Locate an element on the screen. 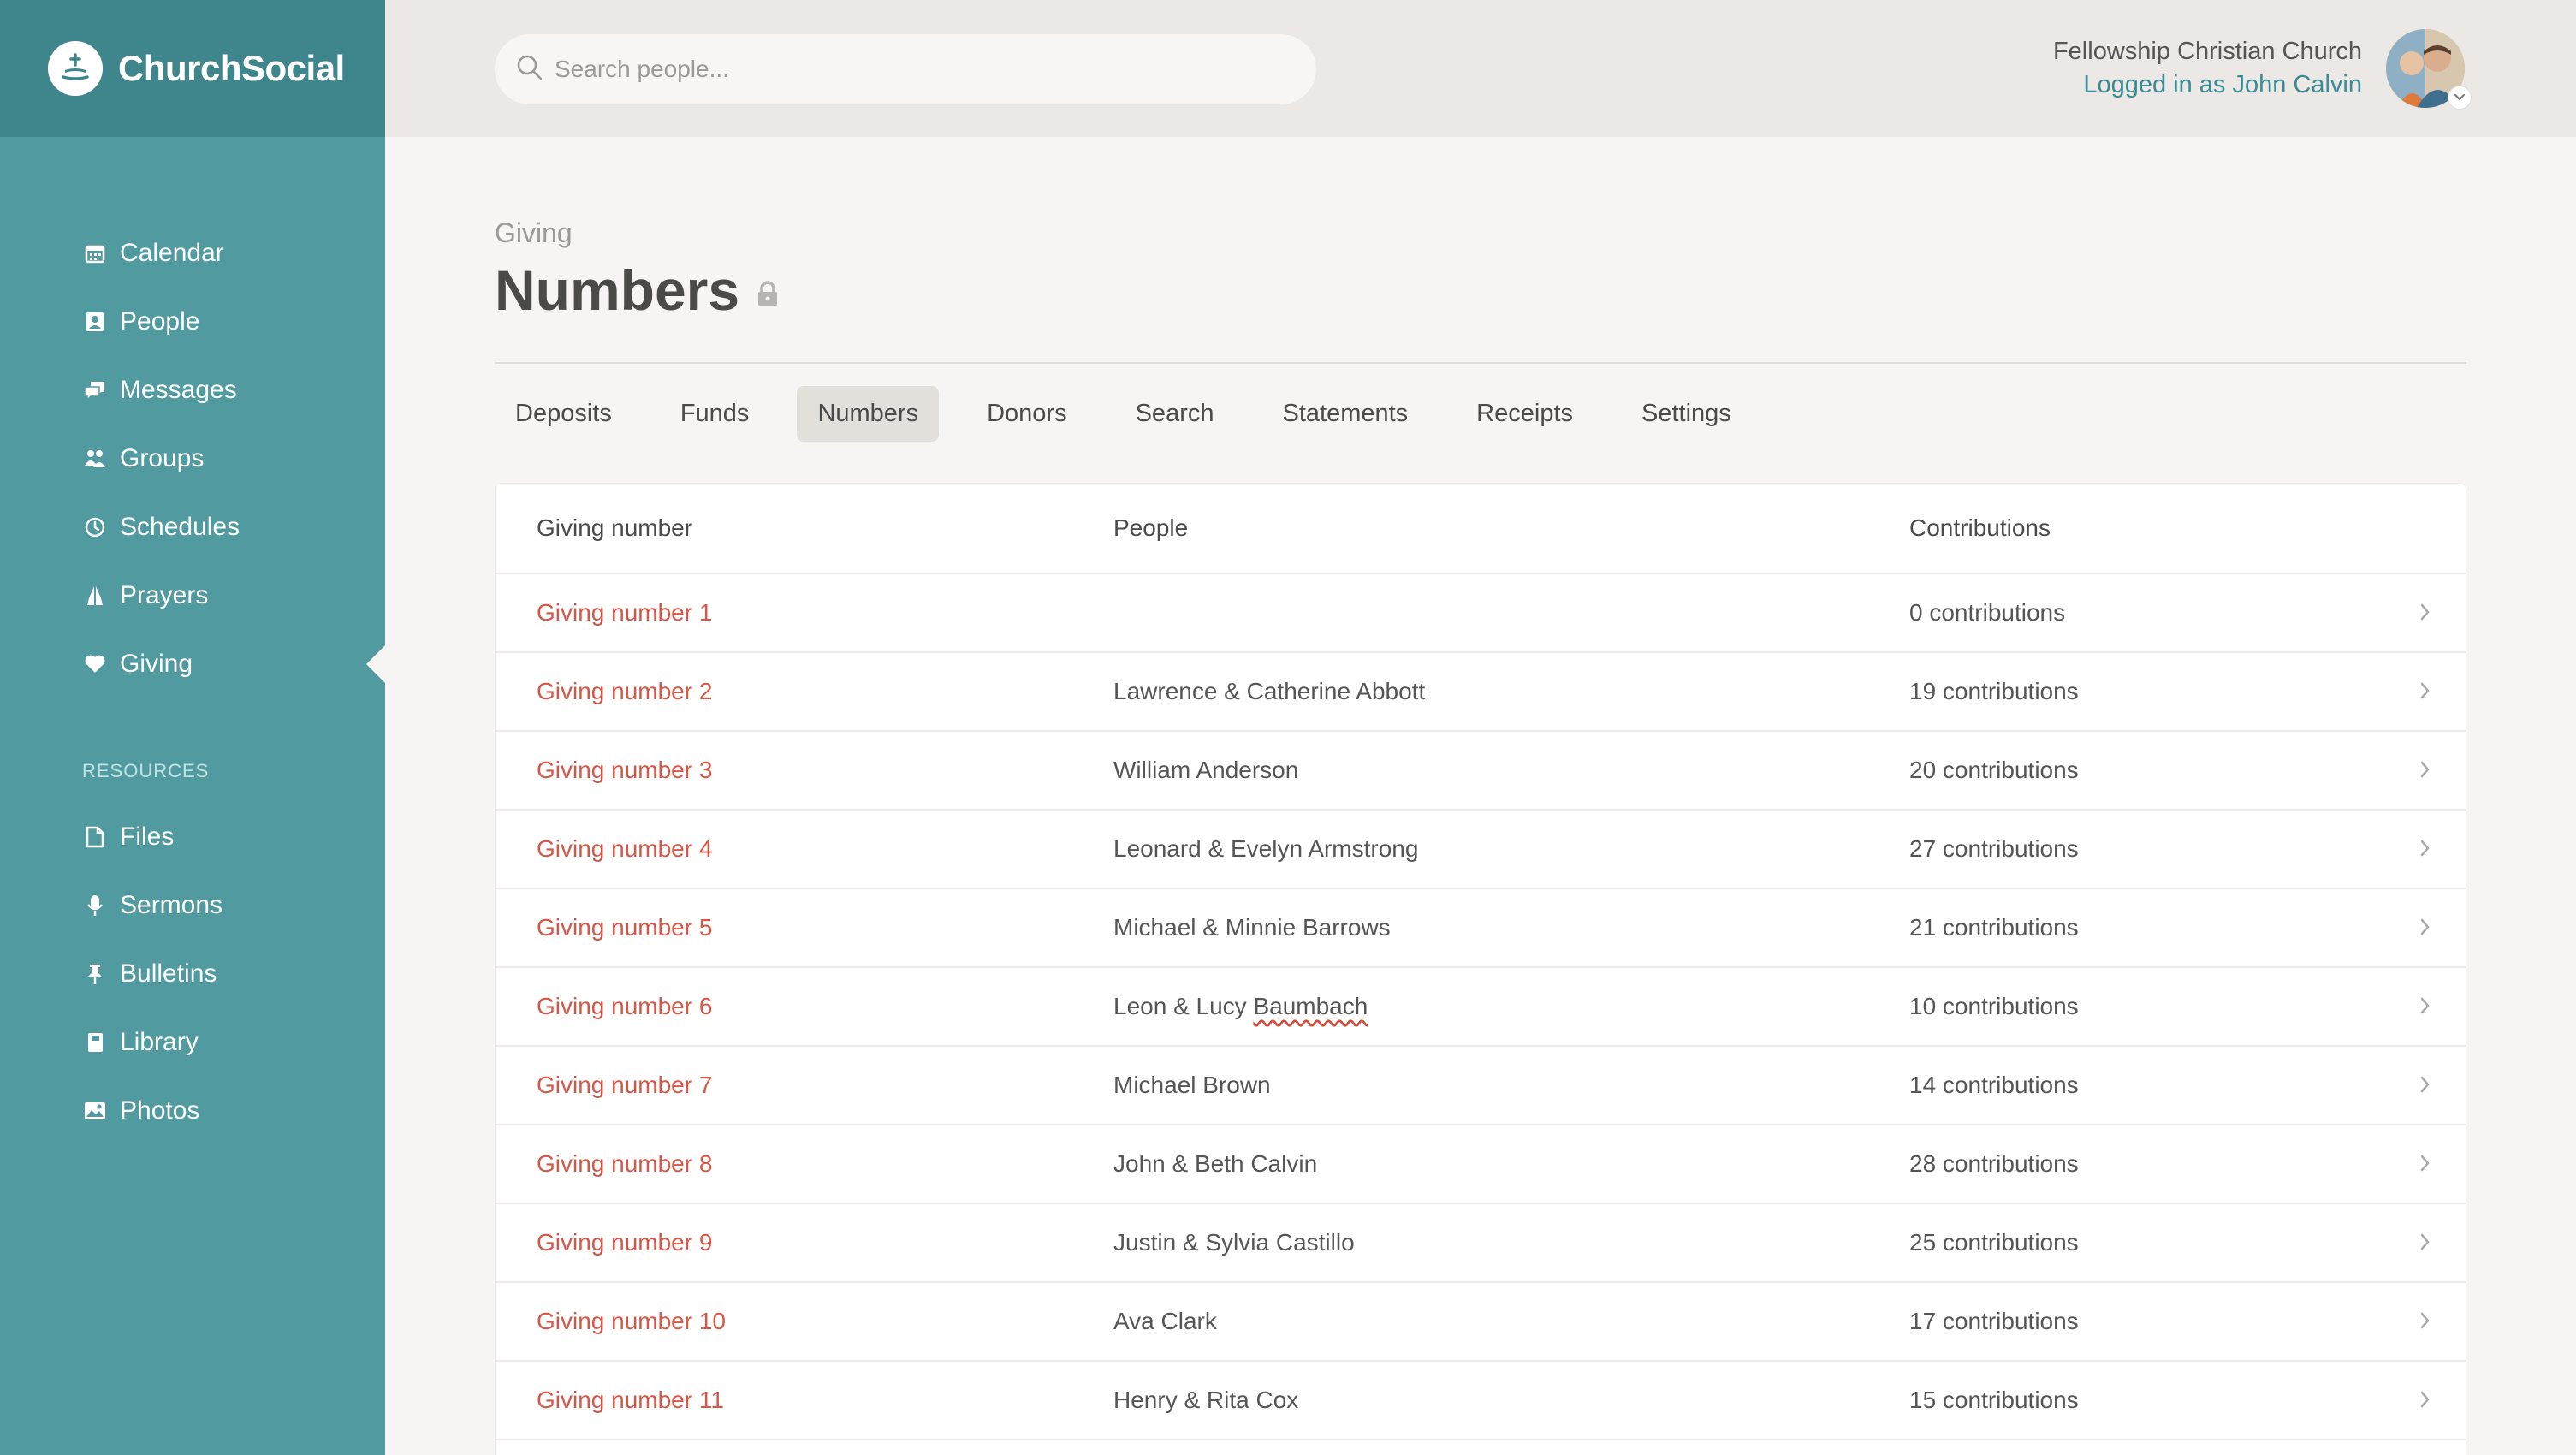 Image resolution: width=2576 pixels, height=1455 pixels. giving-number-link: Giving number 11 is located at coordinates (630, 1400).